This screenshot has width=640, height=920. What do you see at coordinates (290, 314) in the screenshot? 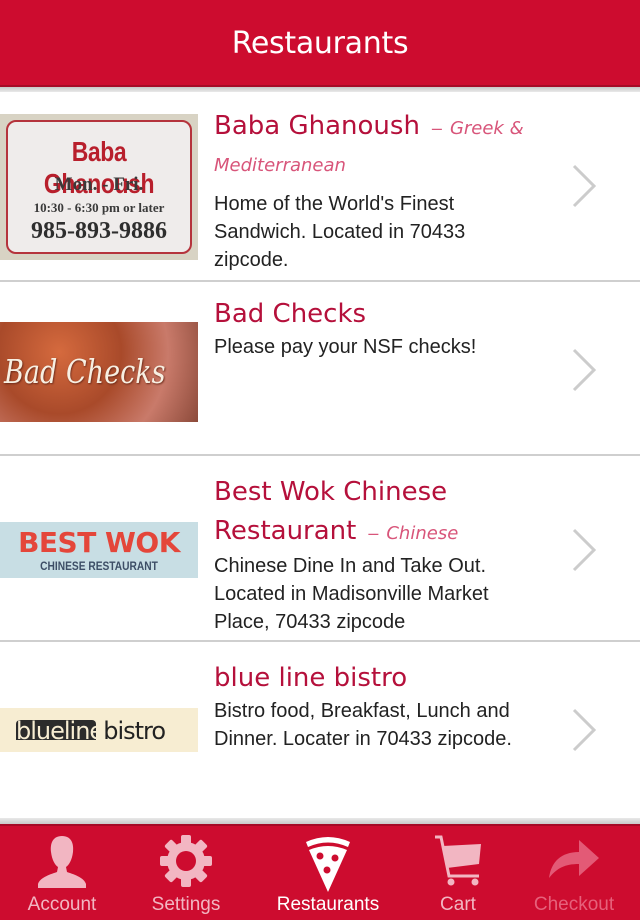
I see `restaurant-name: Bad Checks` at bounding box center [290, 314].